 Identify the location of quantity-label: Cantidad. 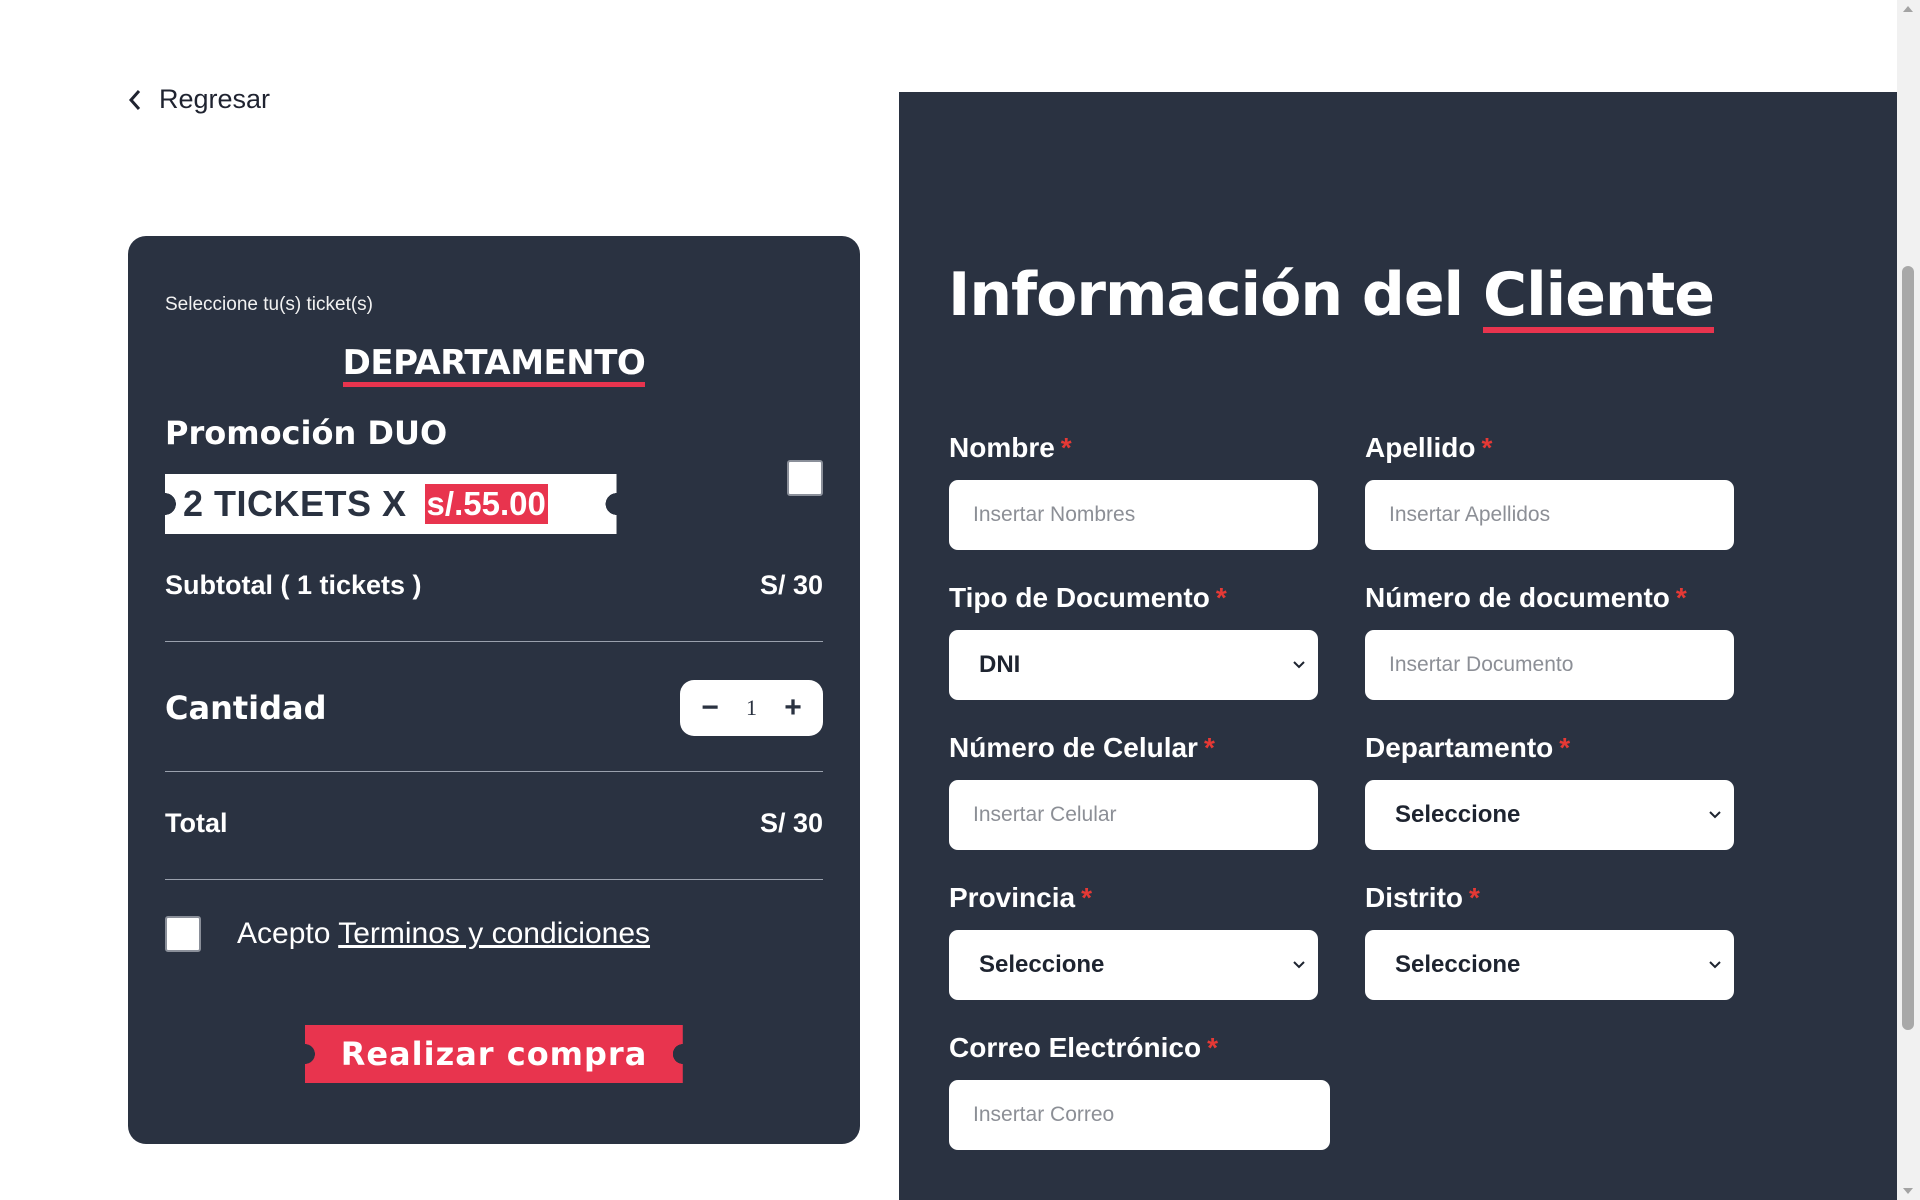
(246, 708).